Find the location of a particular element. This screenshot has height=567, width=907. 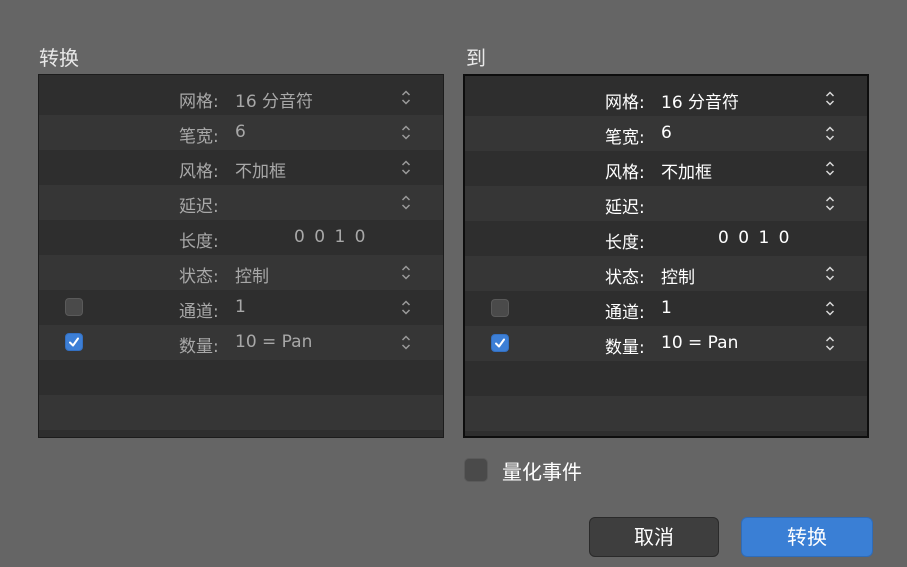

from-row-status: 状态: 控制 is located at coordinates (241, 272).